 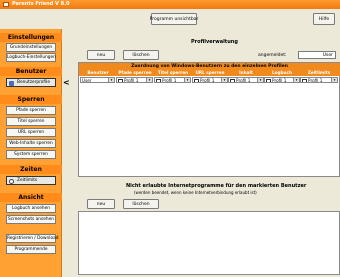 What do you see at coordinates (173, 72) in the screenshot?
I see `column-header: Titel sperren` at bounding box center [173, 72].